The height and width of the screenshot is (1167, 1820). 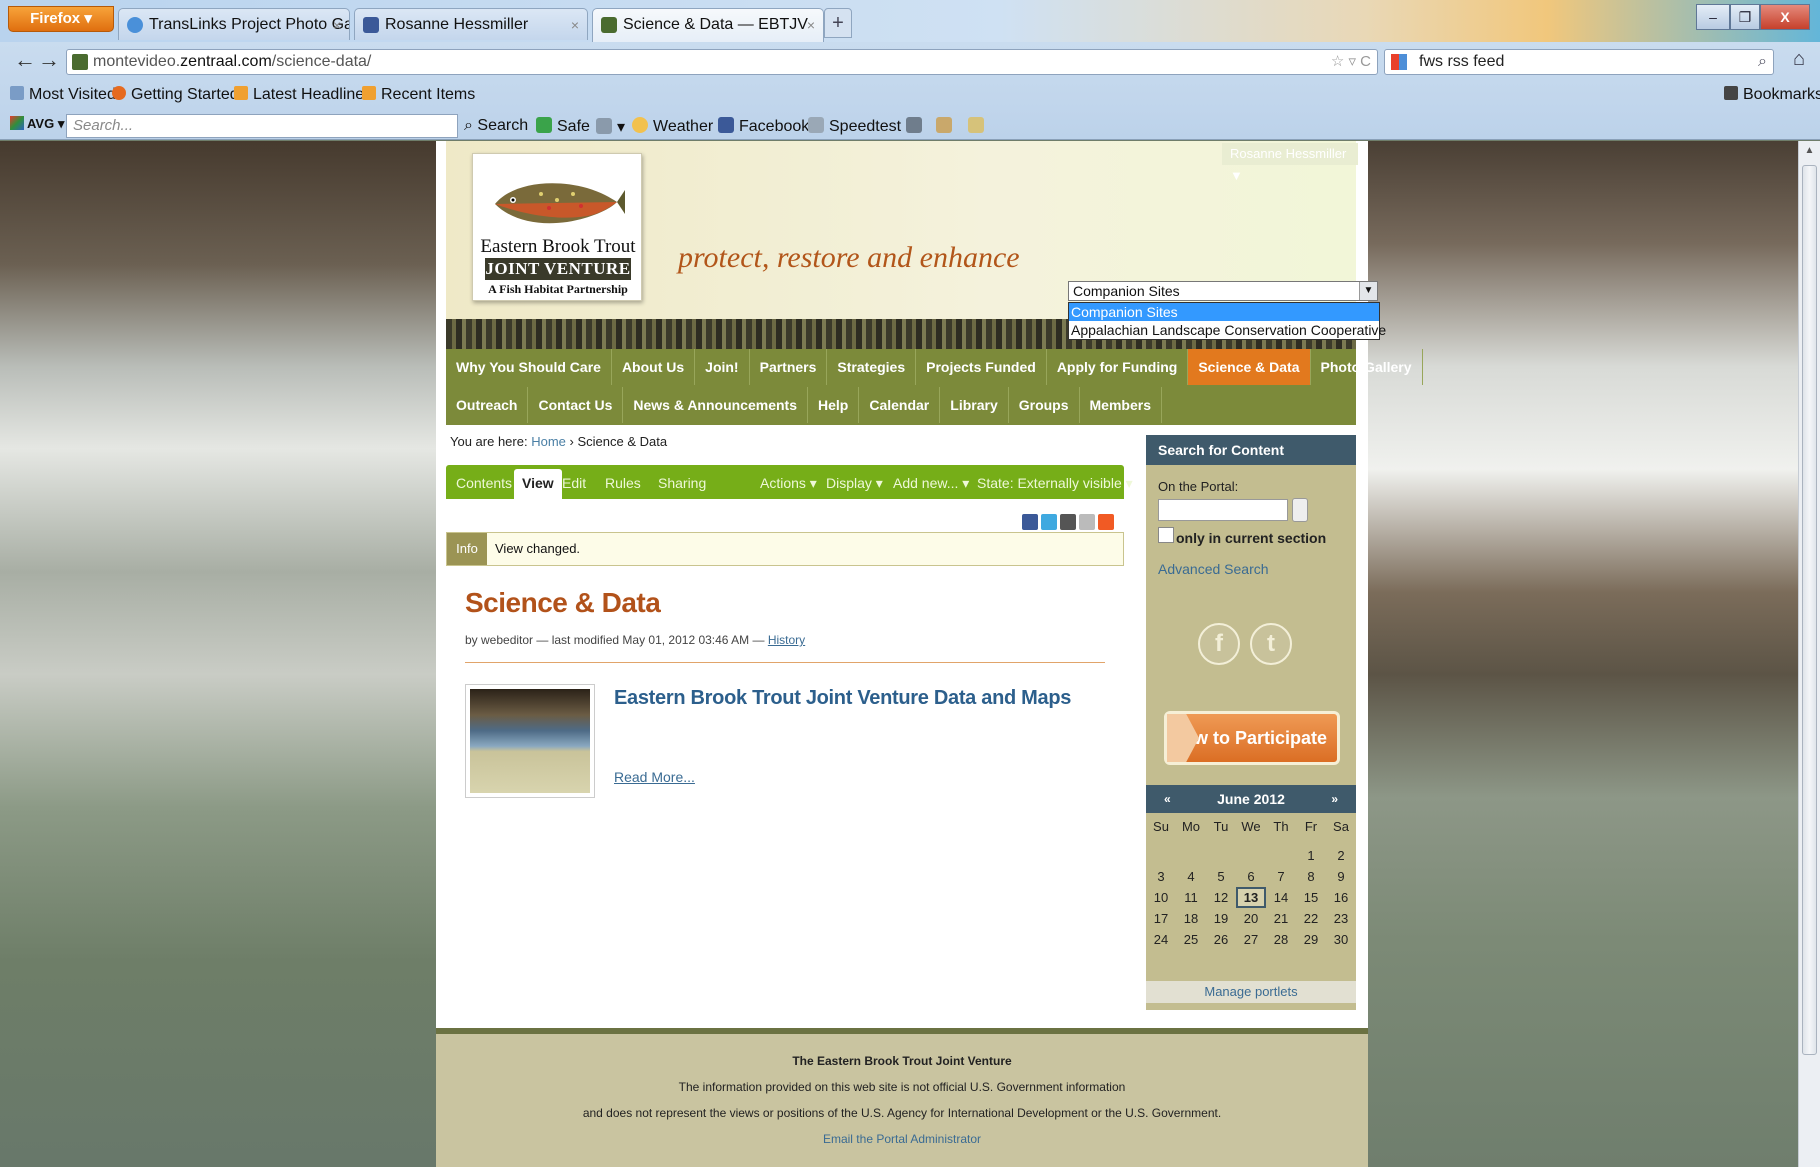 What do you see at coordinates (931, 483) in the screenshot?
I see `add-new-menu: Add new... ▾` at bounding box center [931, 483].